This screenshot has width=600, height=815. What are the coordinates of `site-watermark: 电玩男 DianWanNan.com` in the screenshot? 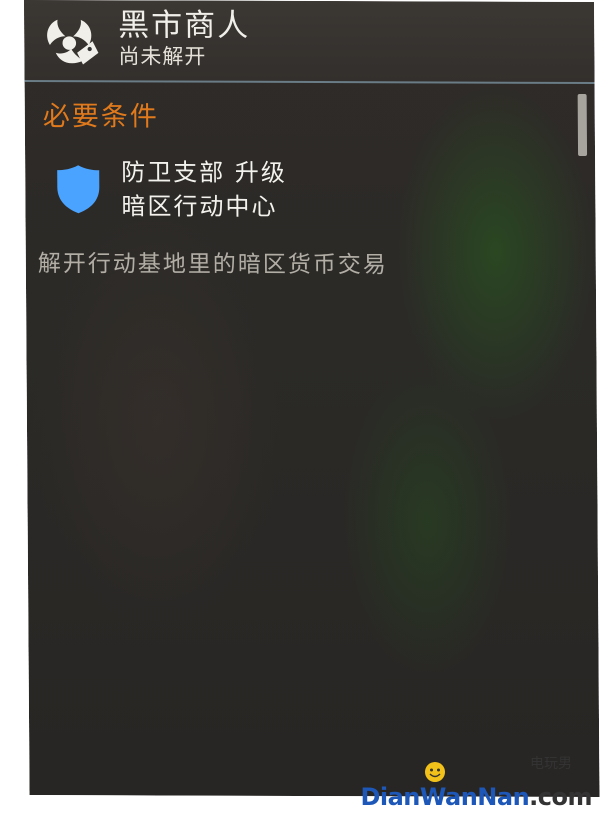 It's located at (442, 782).